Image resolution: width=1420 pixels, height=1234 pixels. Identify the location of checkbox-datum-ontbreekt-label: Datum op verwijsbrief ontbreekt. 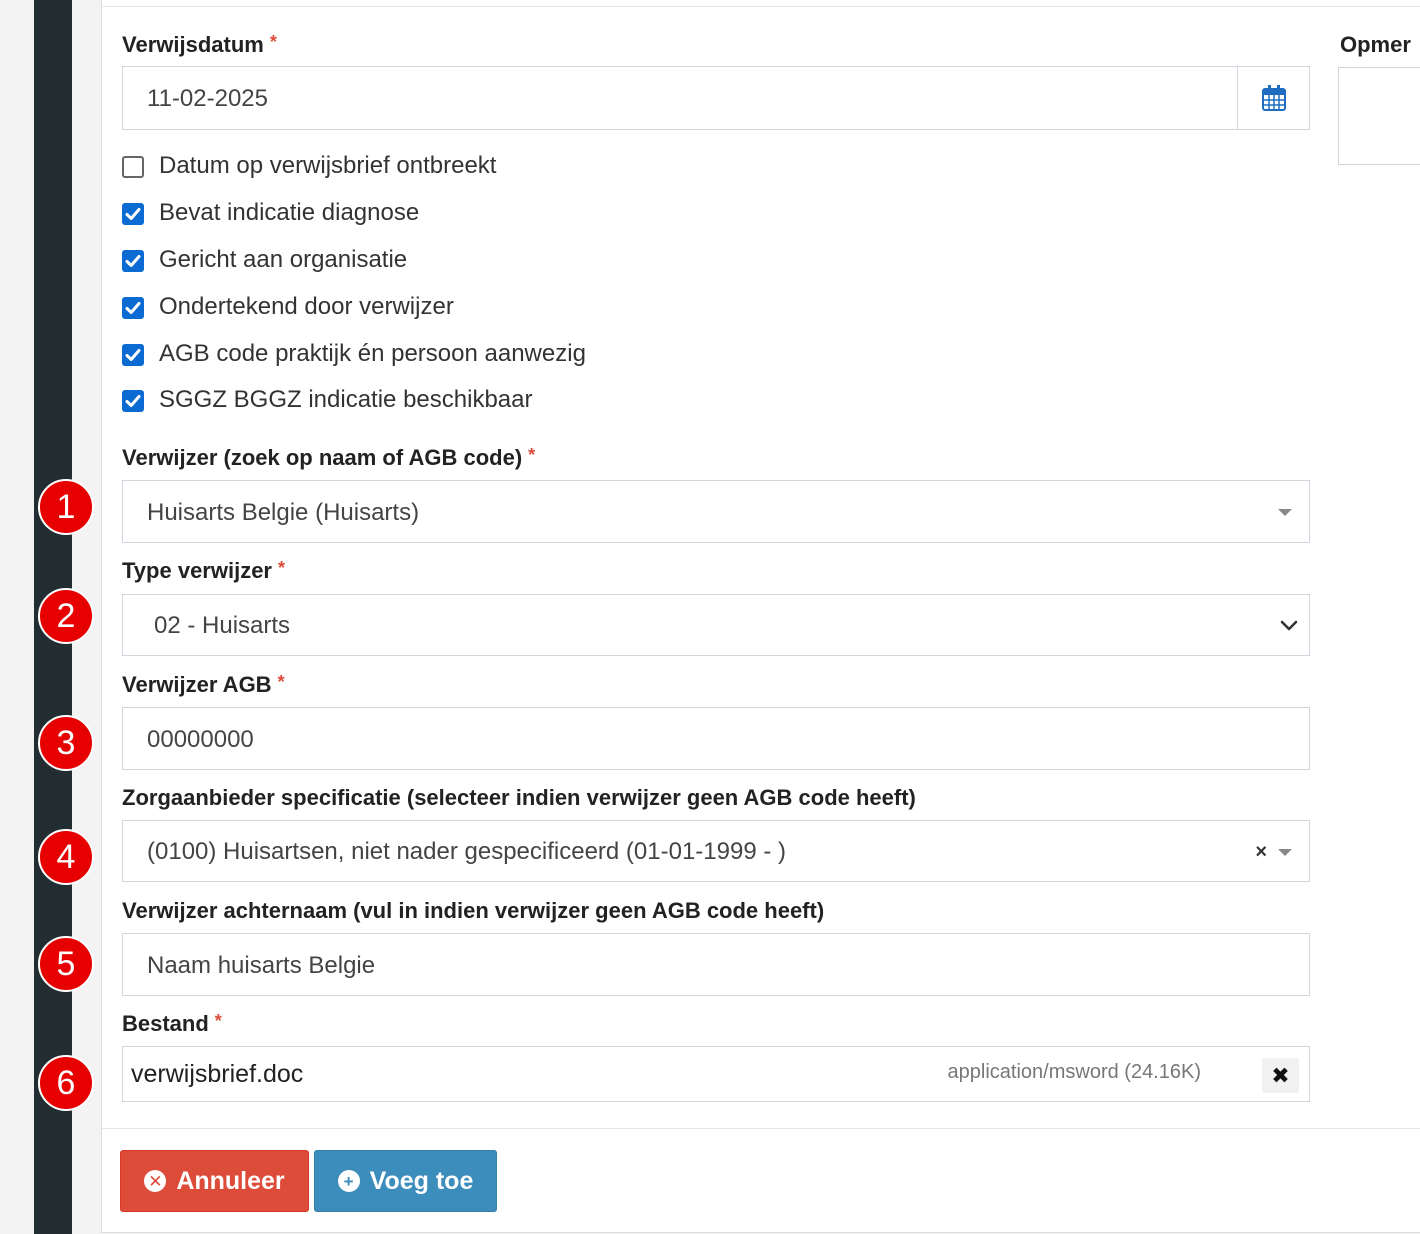
(328, 165).